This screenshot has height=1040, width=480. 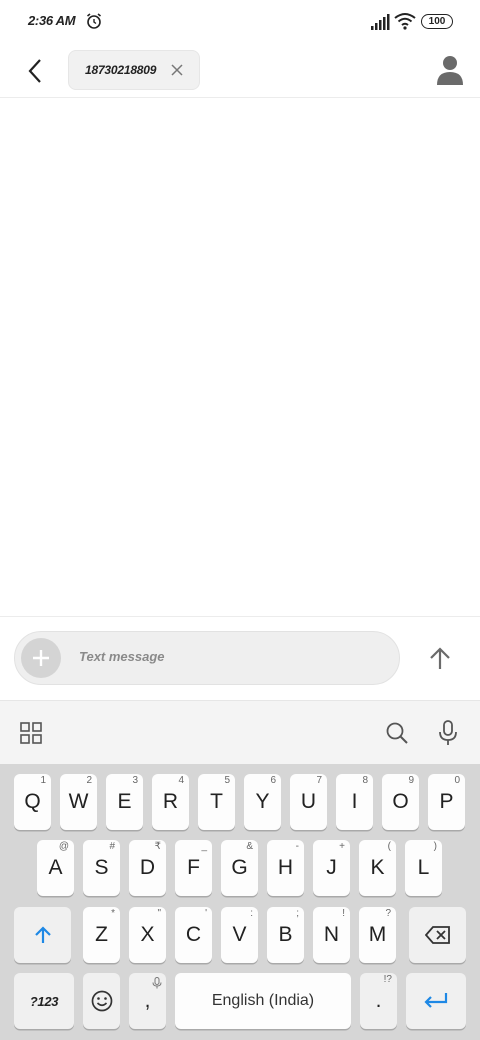 I want to click on key-t: 5T, so click(x=216, y=802).